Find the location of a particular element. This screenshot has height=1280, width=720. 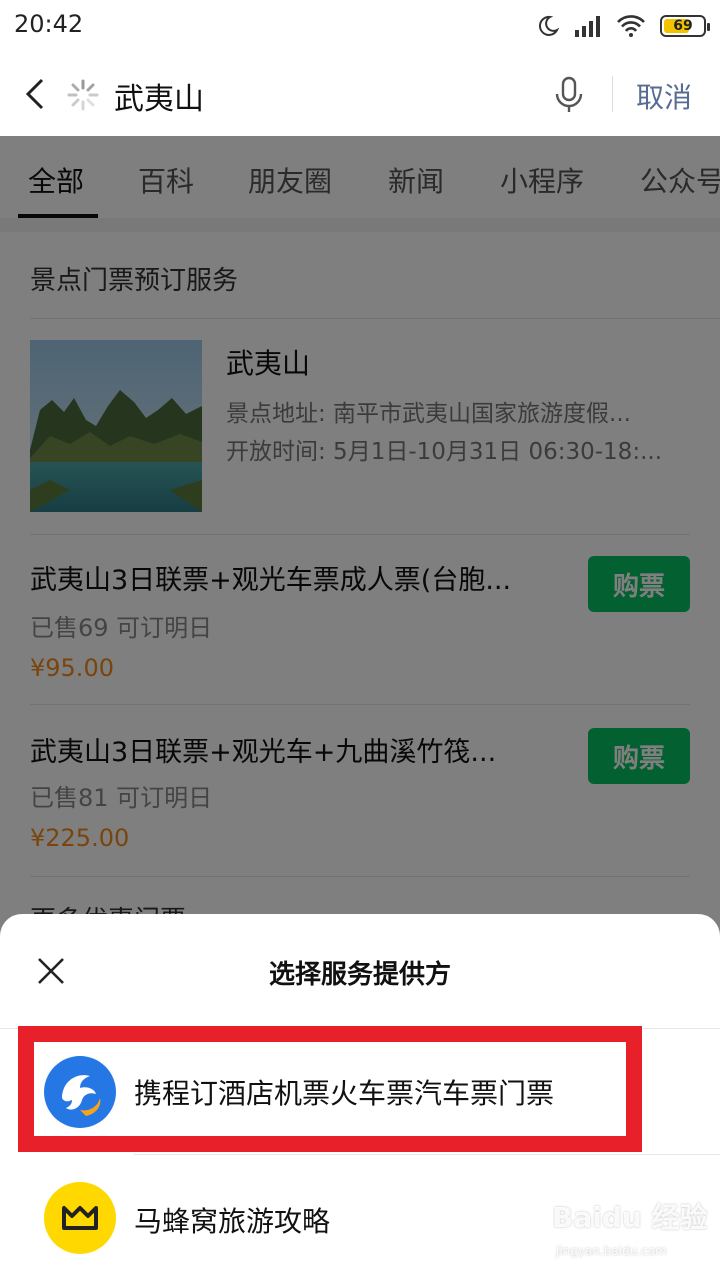

wifi-icon is located at coordinates (631, 26).